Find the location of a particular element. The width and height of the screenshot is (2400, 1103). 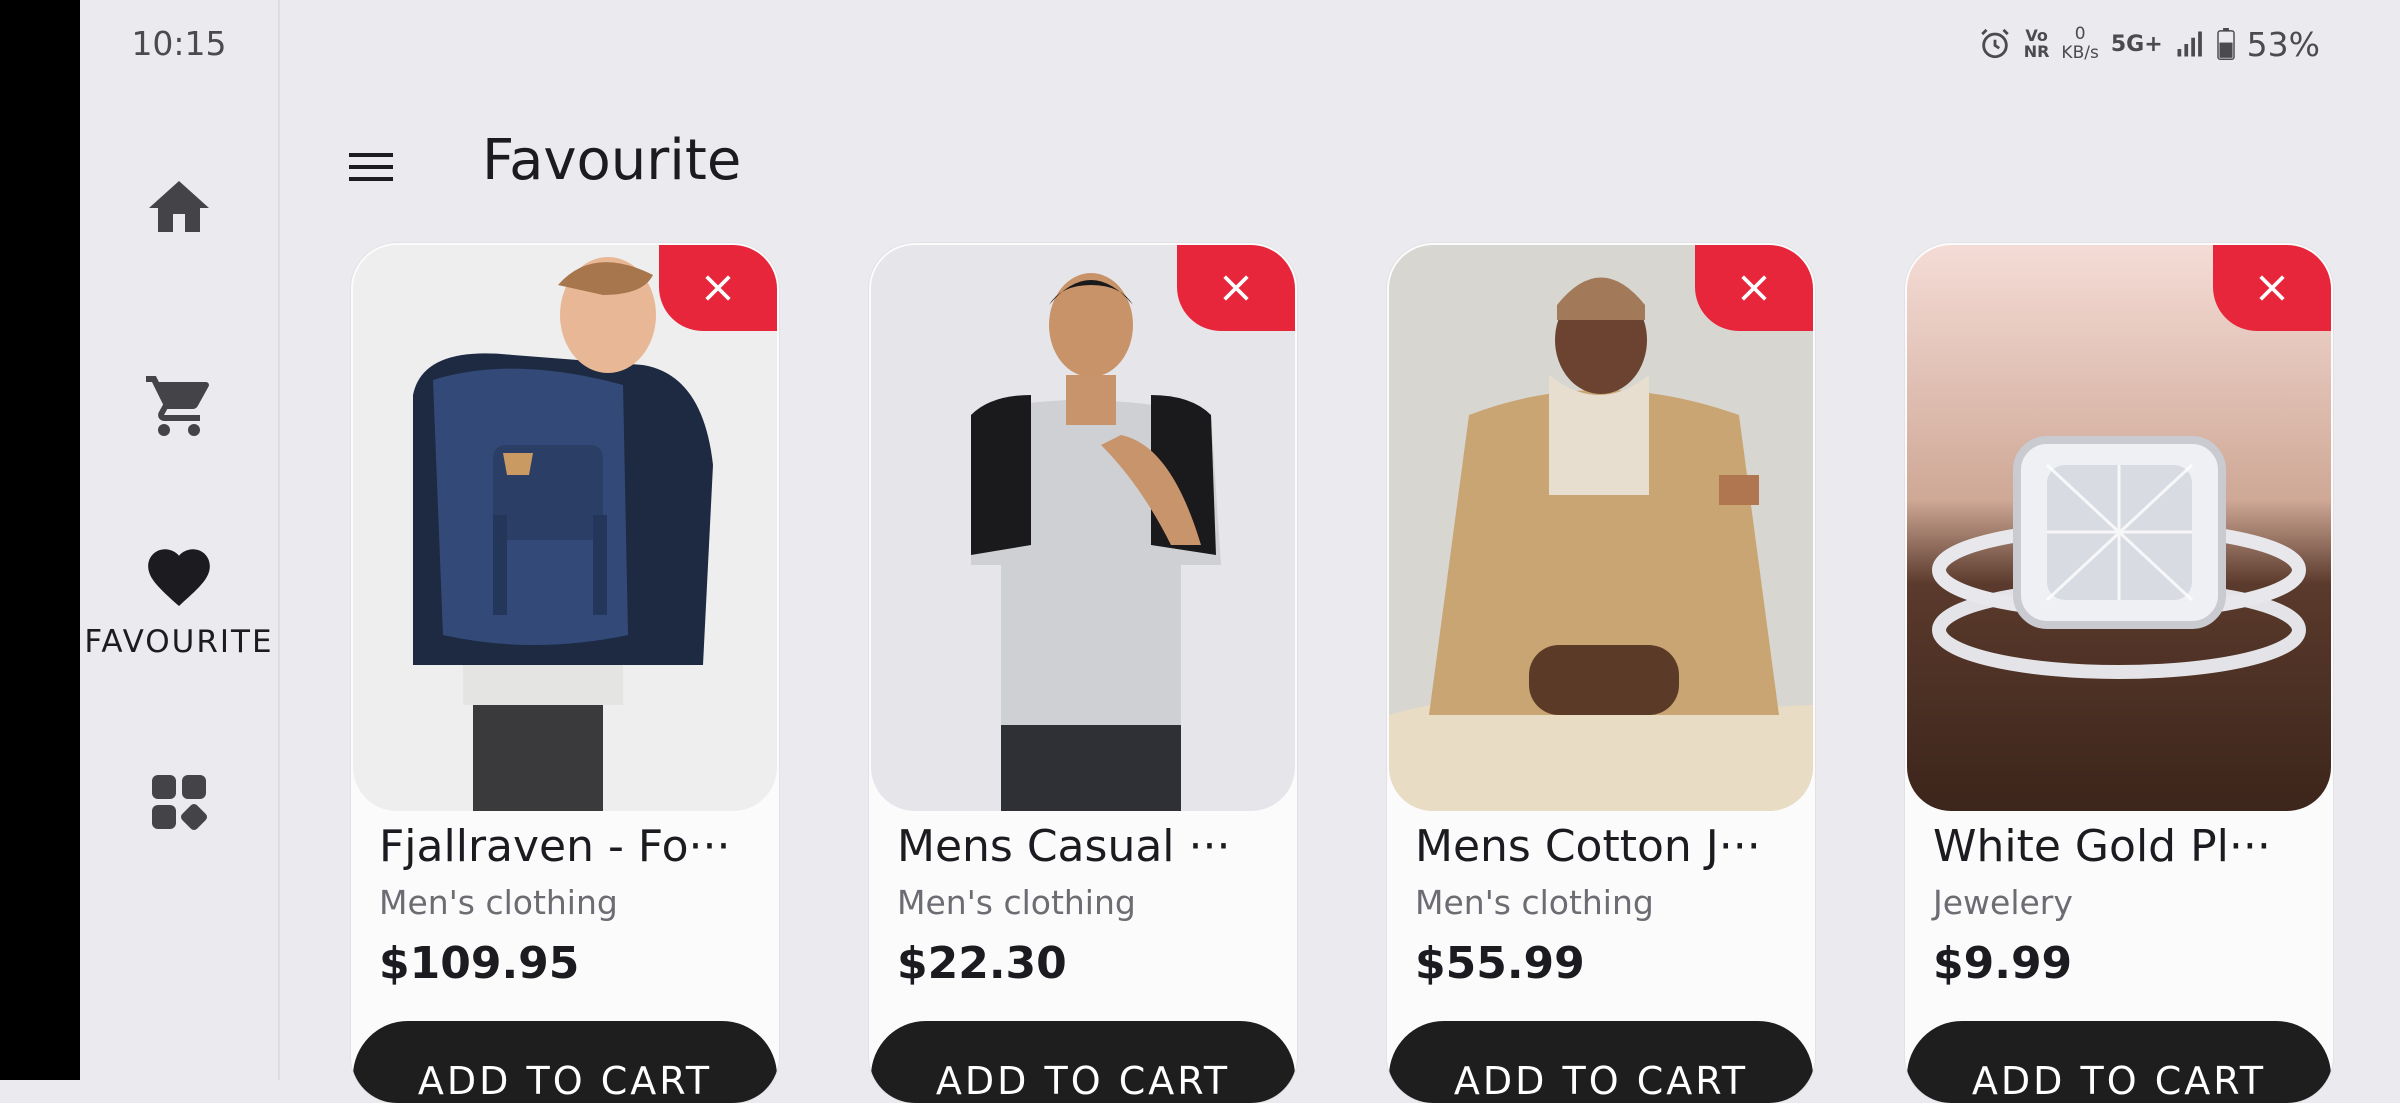

product-title: Mens Cotton J··· is located at coordinates (1588, 846).